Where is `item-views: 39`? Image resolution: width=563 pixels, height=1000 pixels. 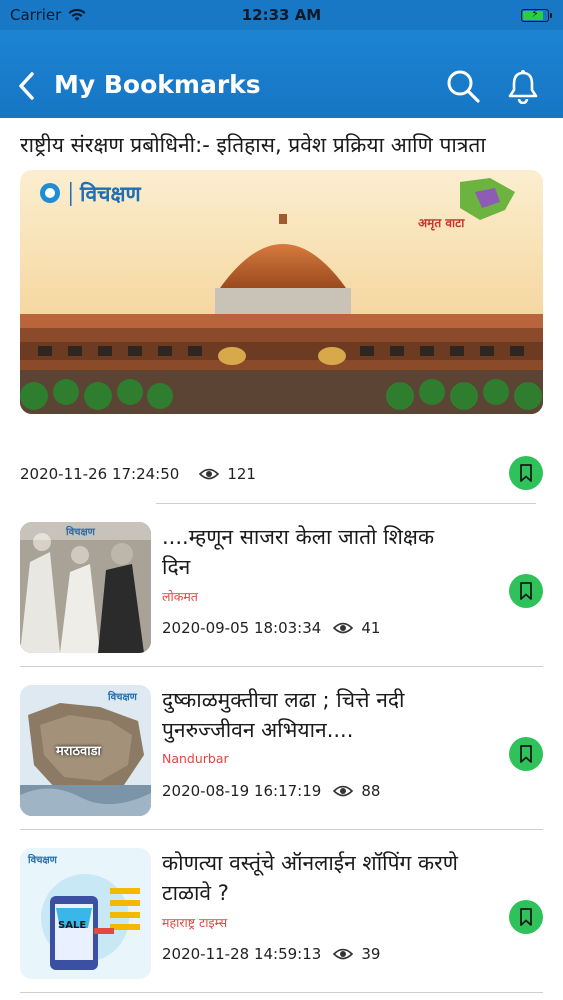
item-views: 39 is located at coordinates (371, 954).